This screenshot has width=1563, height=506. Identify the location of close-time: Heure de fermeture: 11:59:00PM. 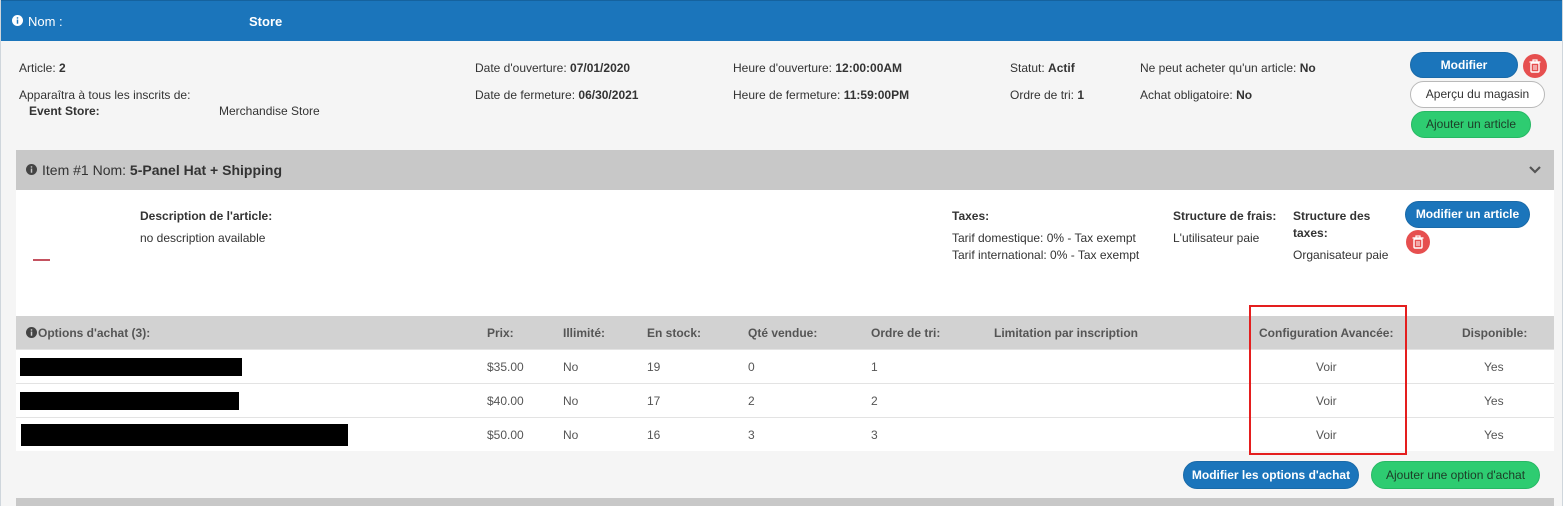
(821, 95).